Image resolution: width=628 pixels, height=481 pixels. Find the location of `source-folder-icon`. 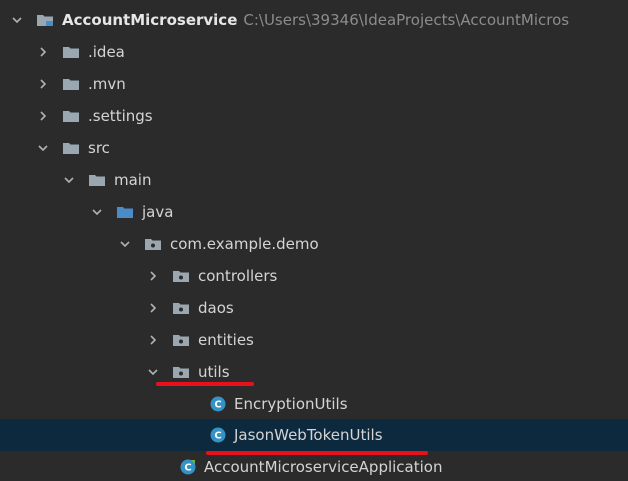

source-folder-icon is located at coordinates (125, 212).